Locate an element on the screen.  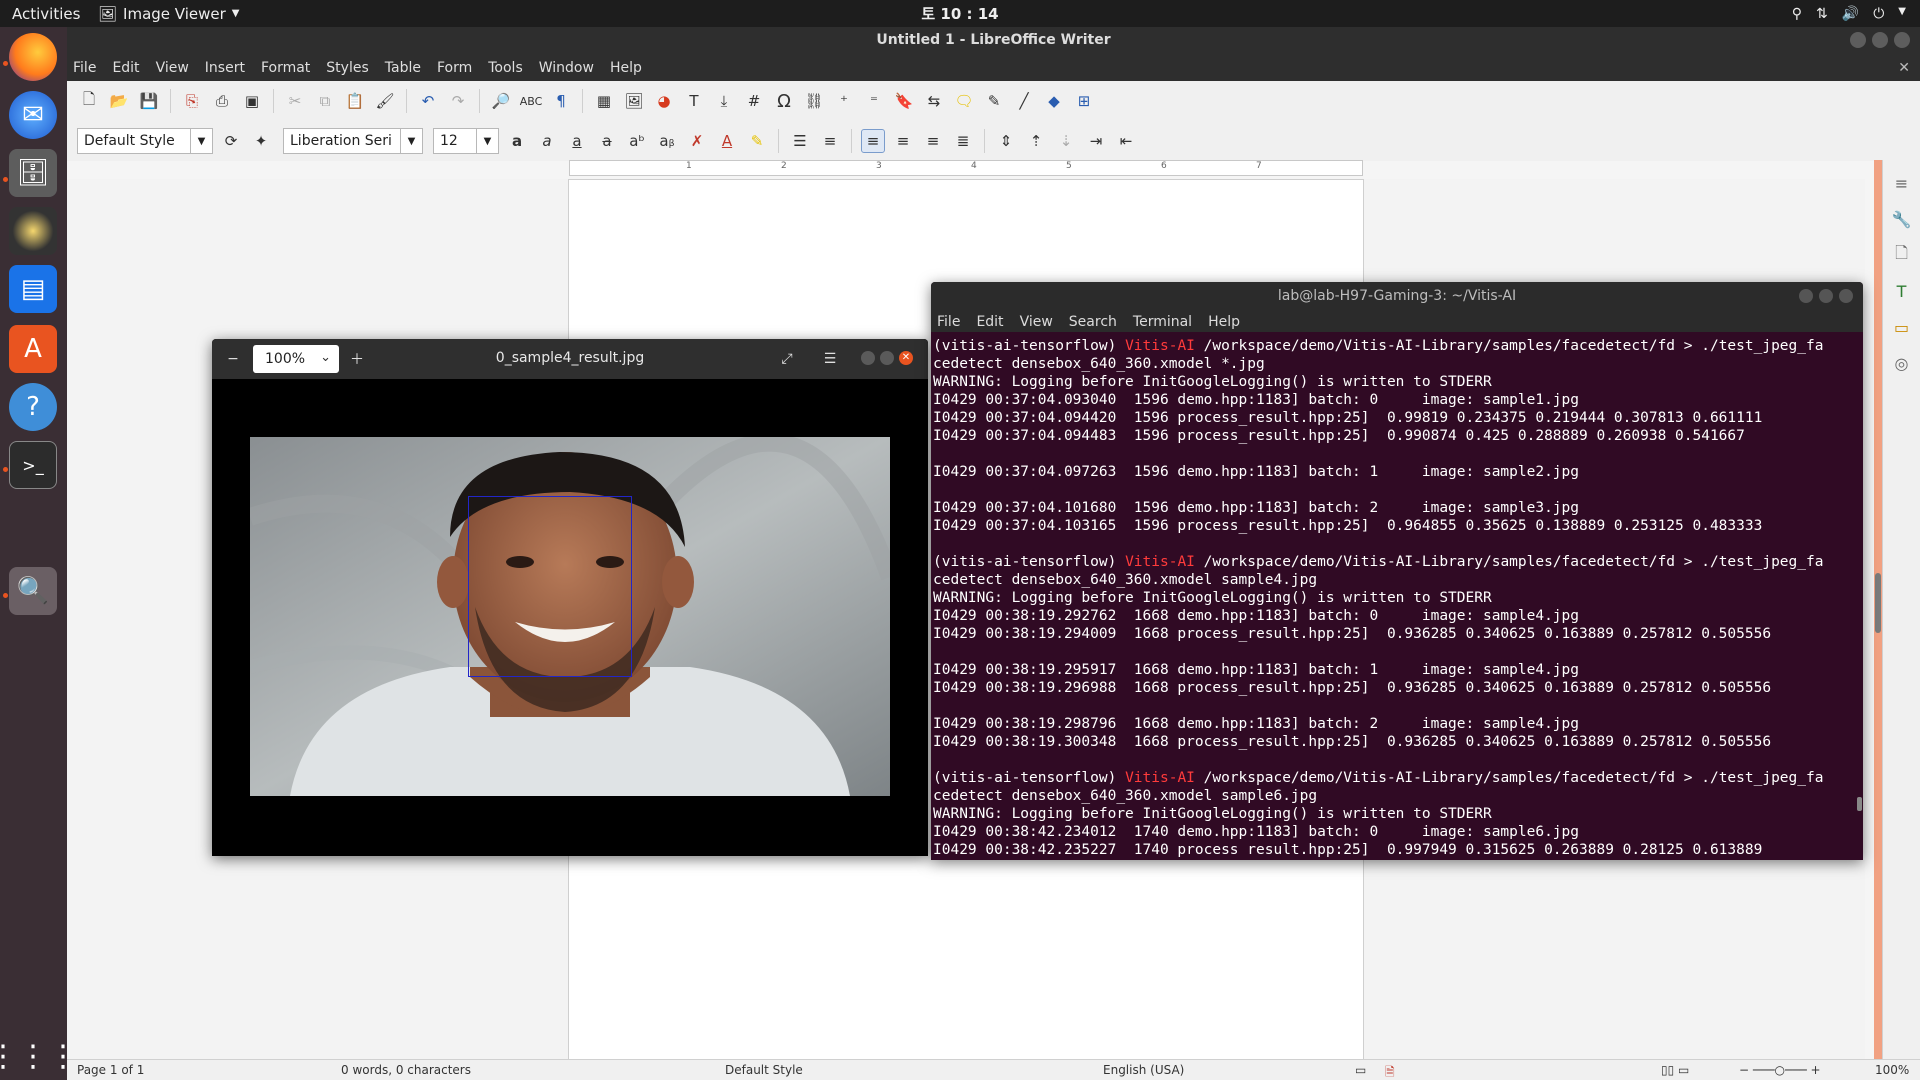
close-document-icon: ✕ is located at coordinates (1904, 68).